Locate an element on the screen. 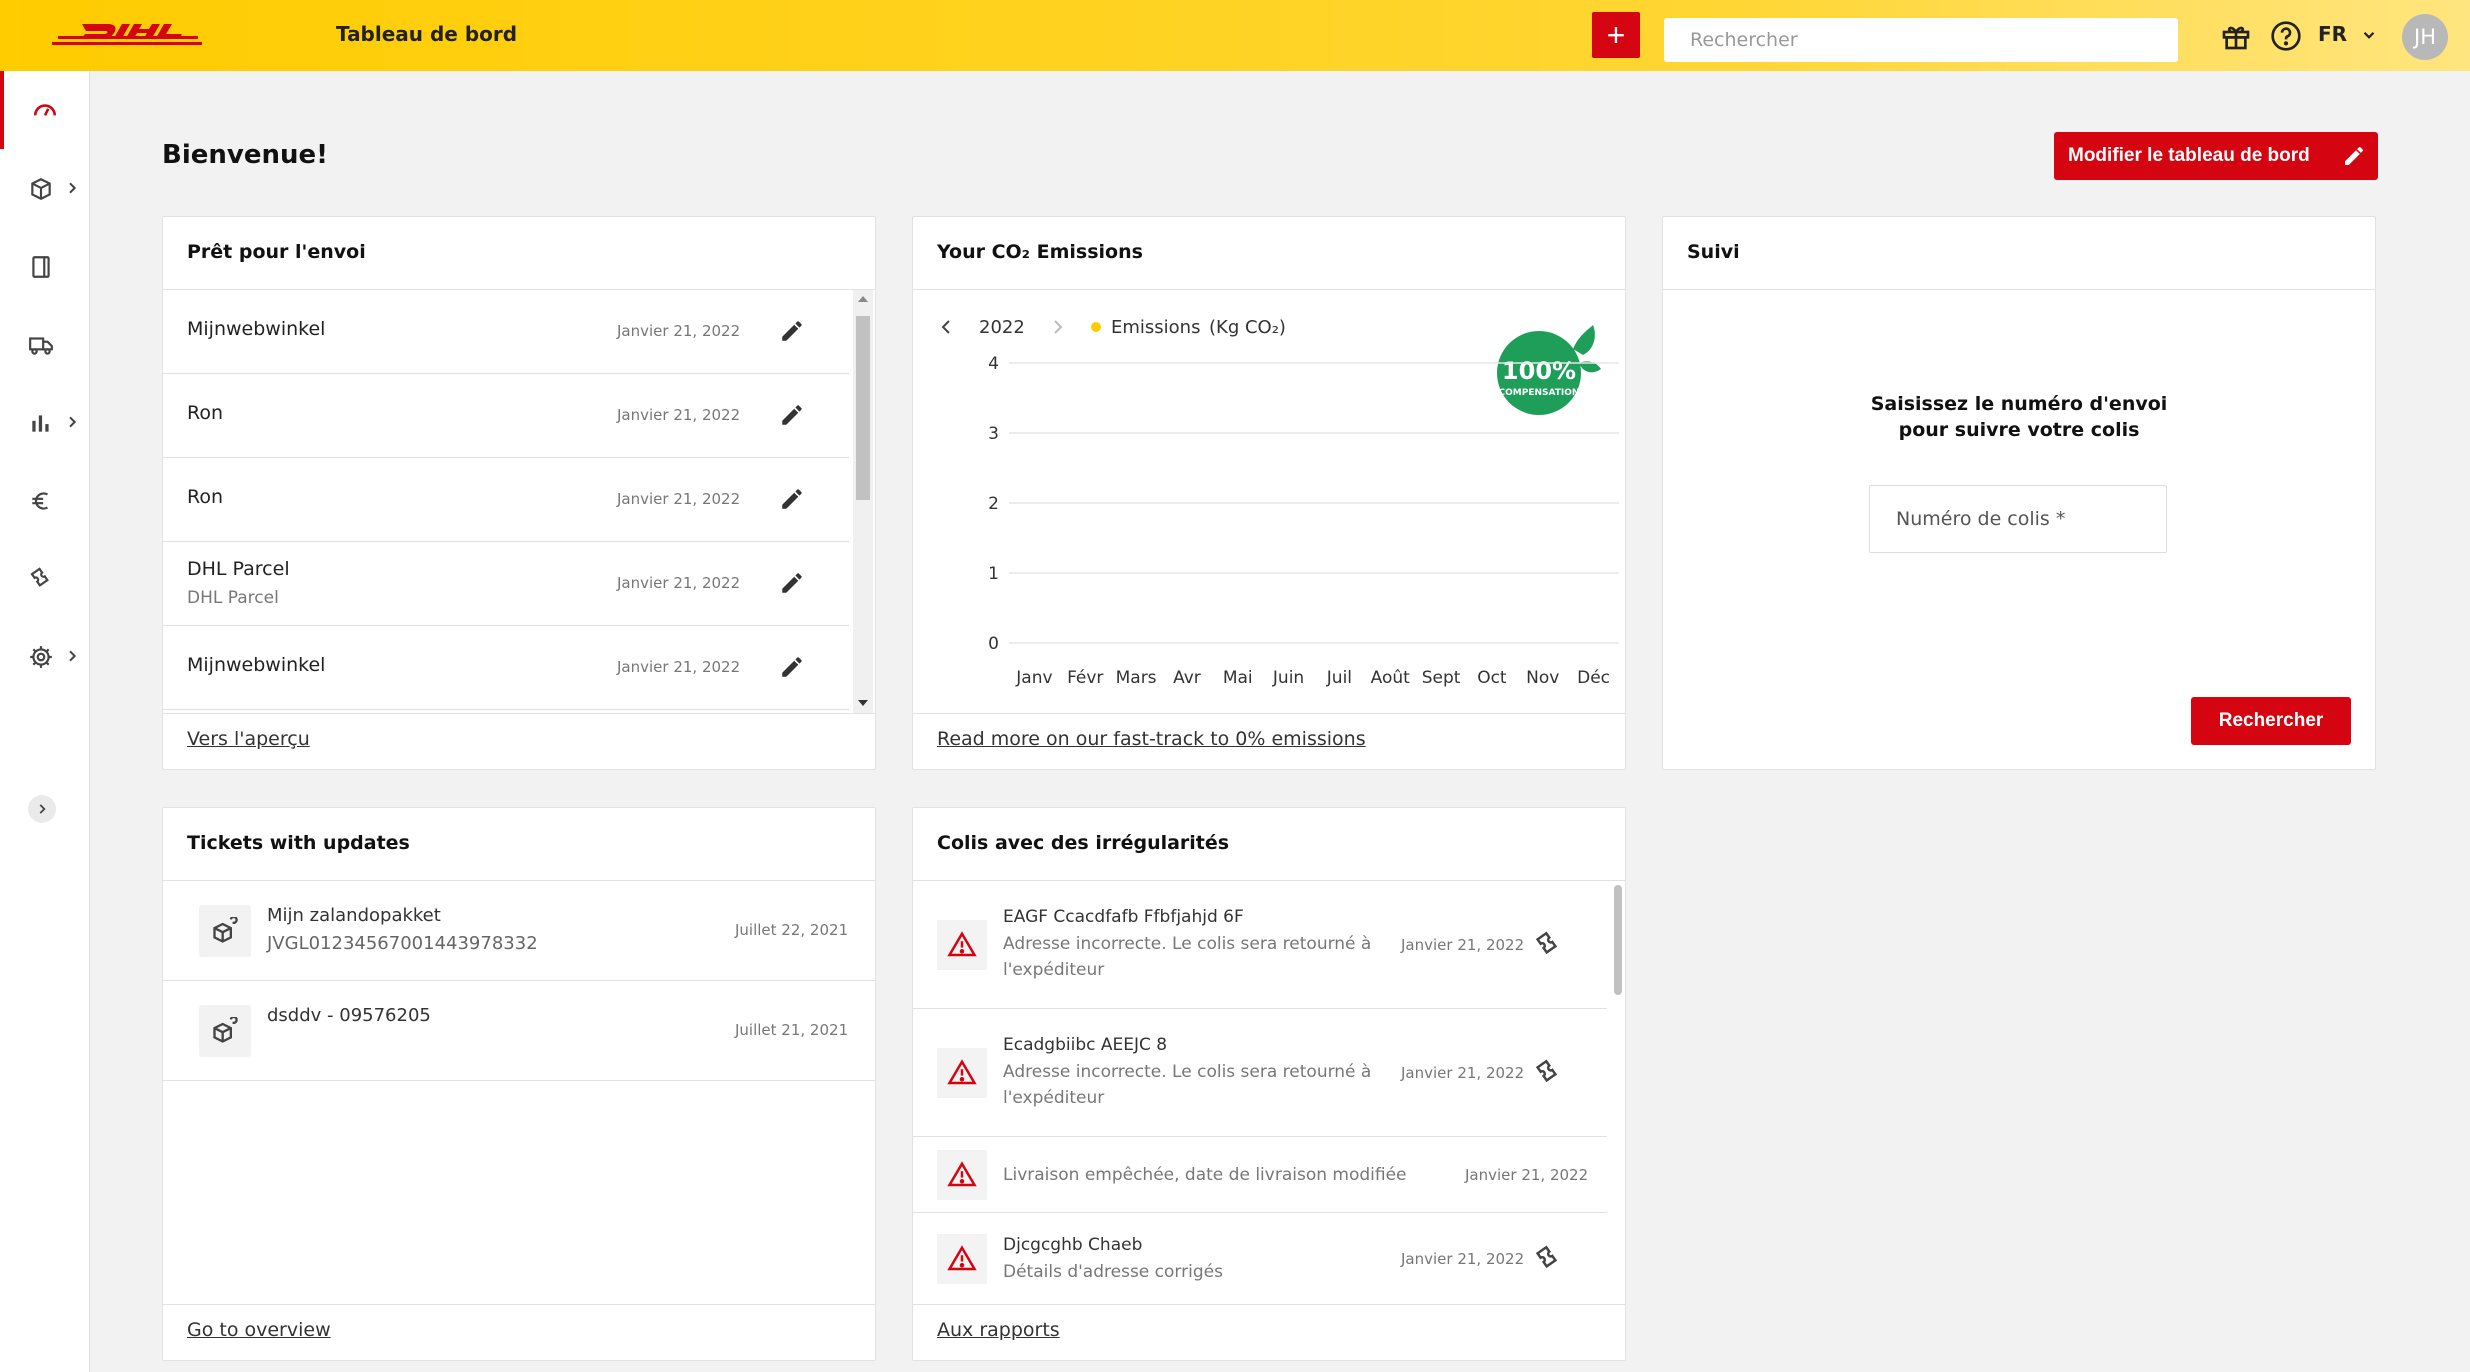  y-tick-label: 2 is located at coordinates (993, 504).